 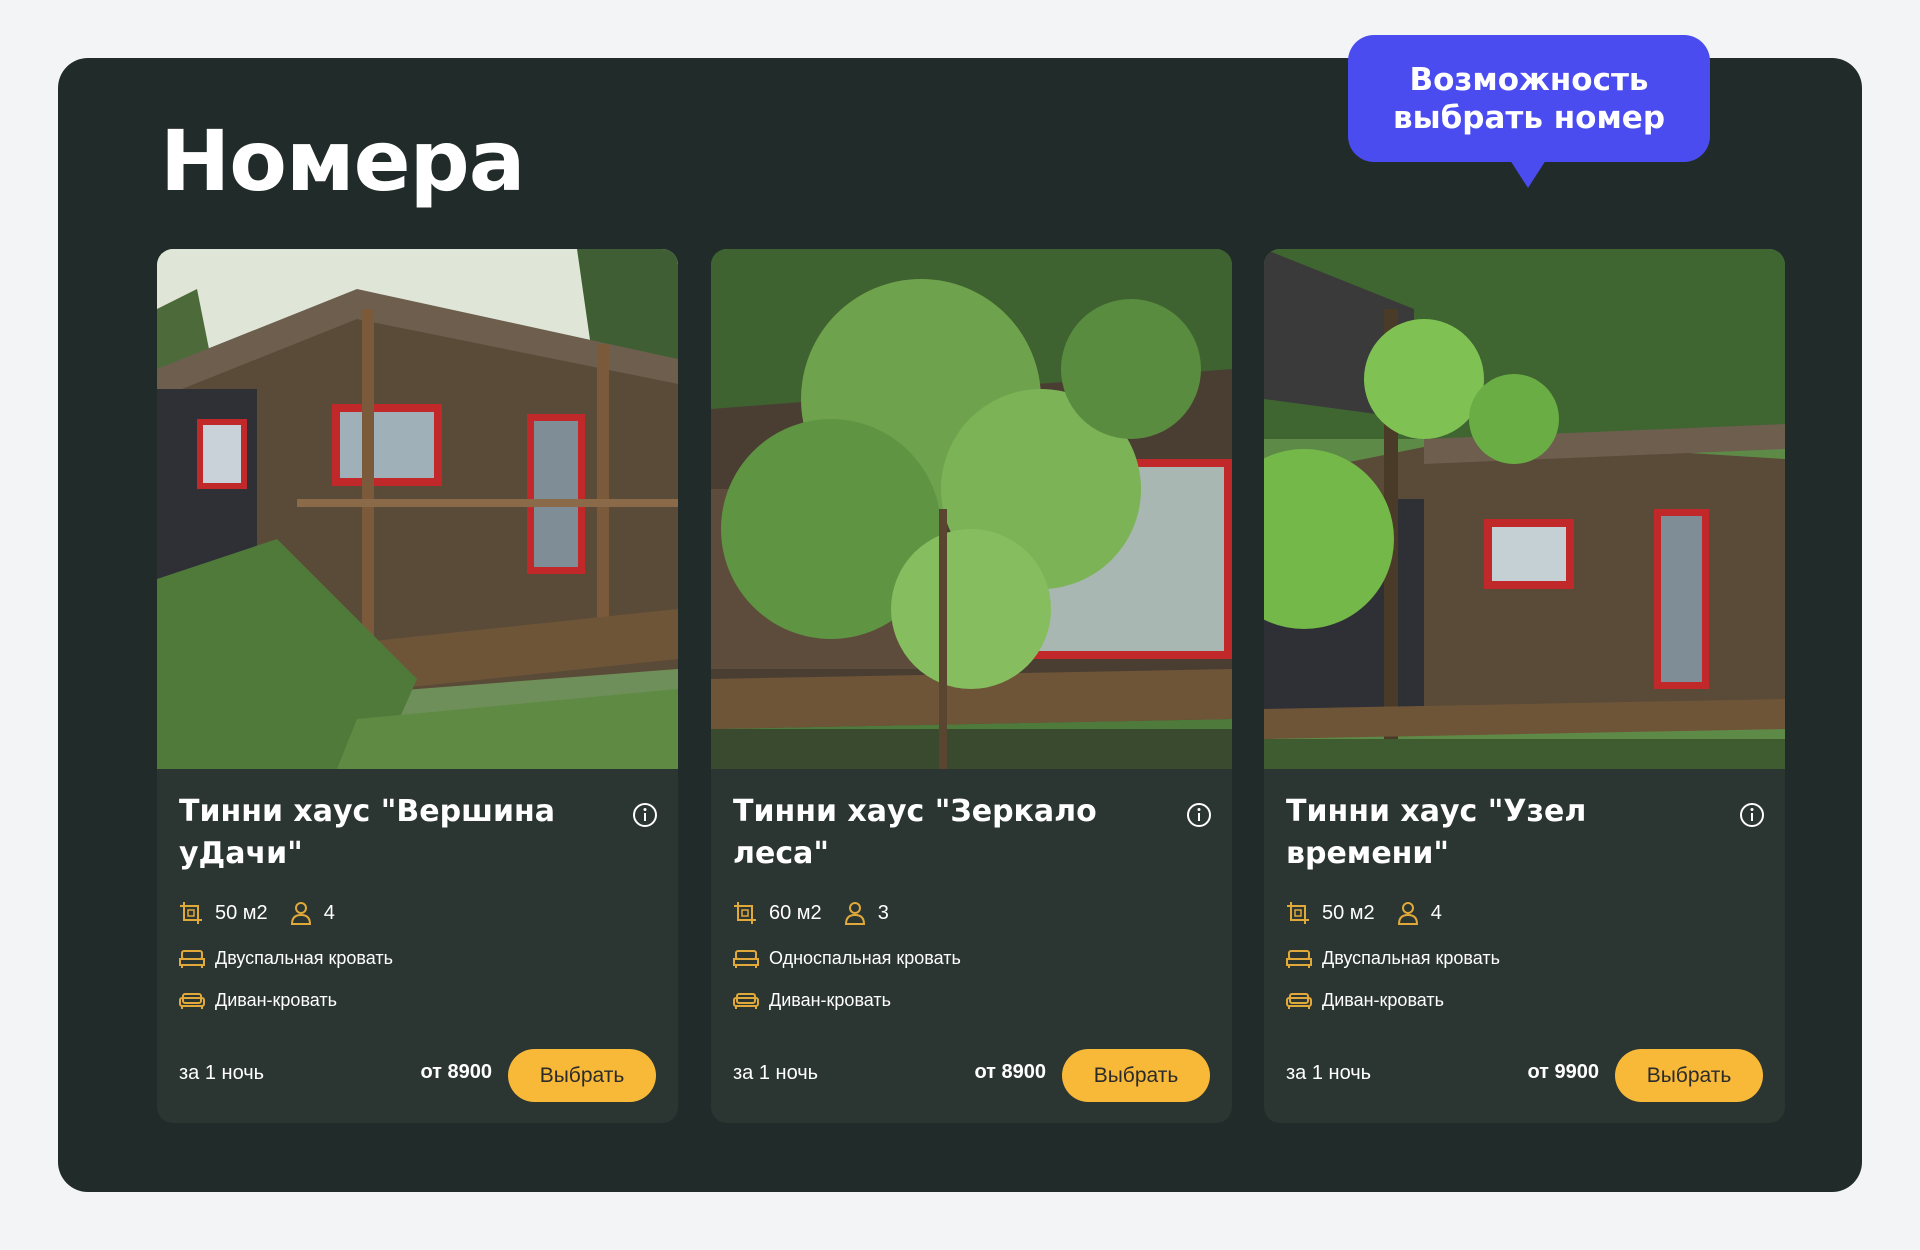 What do you see at coordinates (367, 832) in the screenshot?
I see `room-title: Тинни хаус "Вершина уДачи"` at bounding box center [367, 832].